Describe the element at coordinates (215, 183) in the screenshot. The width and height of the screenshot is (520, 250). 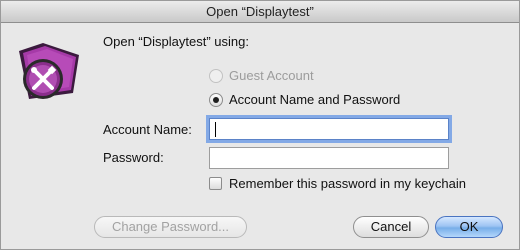
I see `remember-password-checkbox` at that location.